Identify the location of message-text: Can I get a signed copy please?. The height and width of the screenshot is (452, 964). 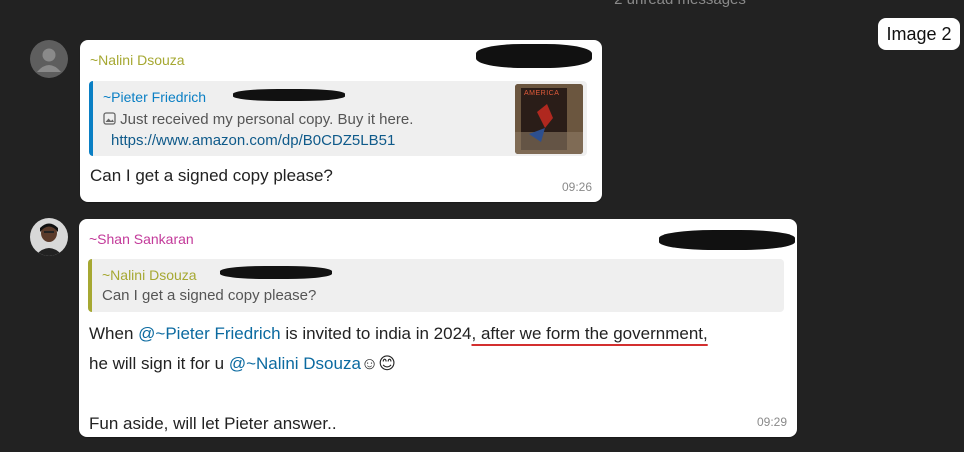
(211, 175).